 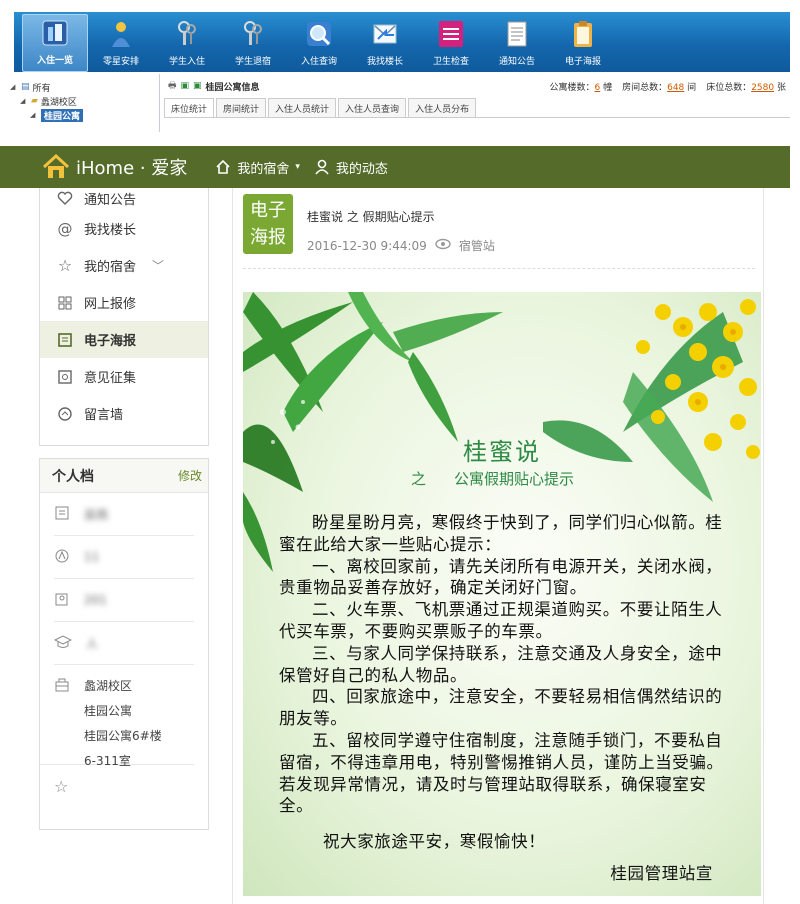 I want to click on toolbar-item-overview: 入住一览, so click(x=55, y=43).